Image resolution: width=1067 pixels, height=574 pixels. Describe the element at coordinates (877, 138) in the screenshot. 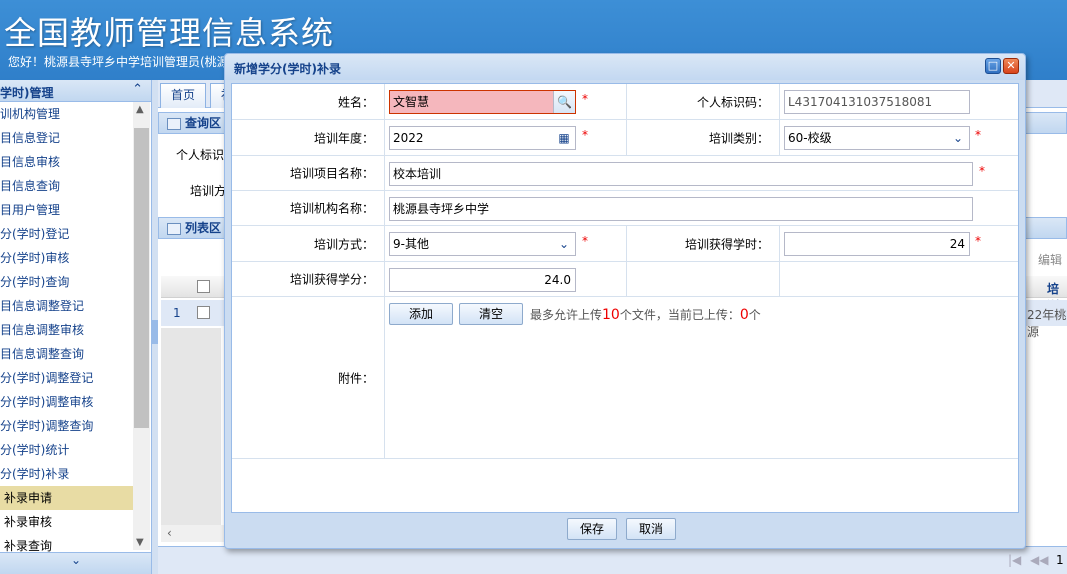

I see `type-select: 60-校级 ⌄` at that location.